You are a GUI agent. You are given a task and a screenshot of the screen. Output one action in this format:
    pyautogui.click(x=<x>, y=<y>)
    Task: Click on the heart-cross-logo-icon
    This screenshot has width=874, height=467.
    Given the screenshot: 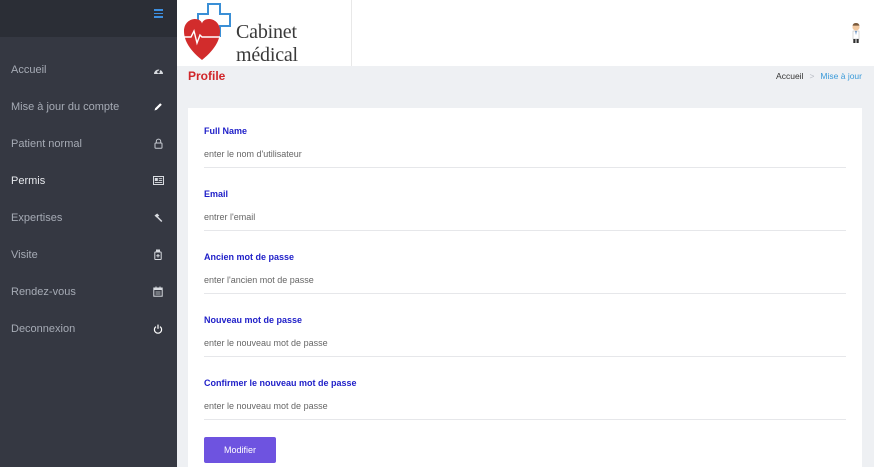 What is the action you would take?
    pyautogui.click(x=207, y=31)
    